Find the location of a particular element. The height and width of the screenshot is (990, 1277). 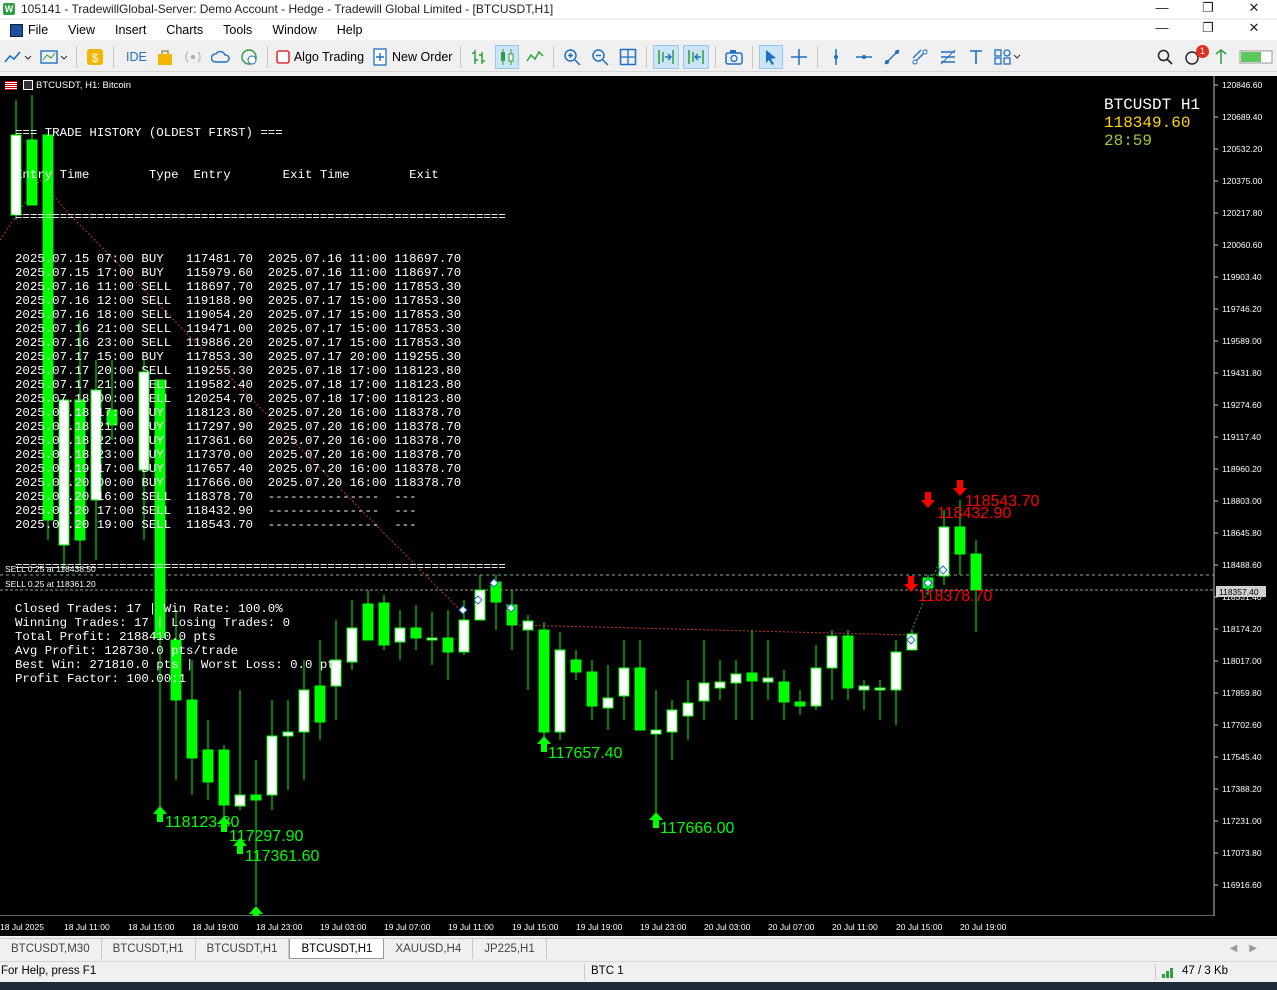

screenshot-button is located at coordinates (734, 57).